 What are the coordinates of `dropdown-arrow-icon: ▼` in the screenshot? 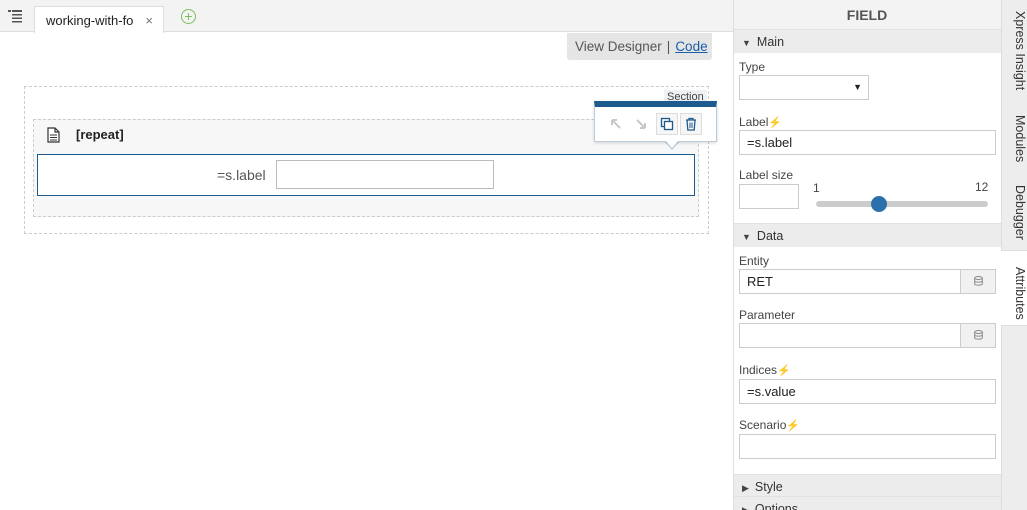 It's located at (857, 87).